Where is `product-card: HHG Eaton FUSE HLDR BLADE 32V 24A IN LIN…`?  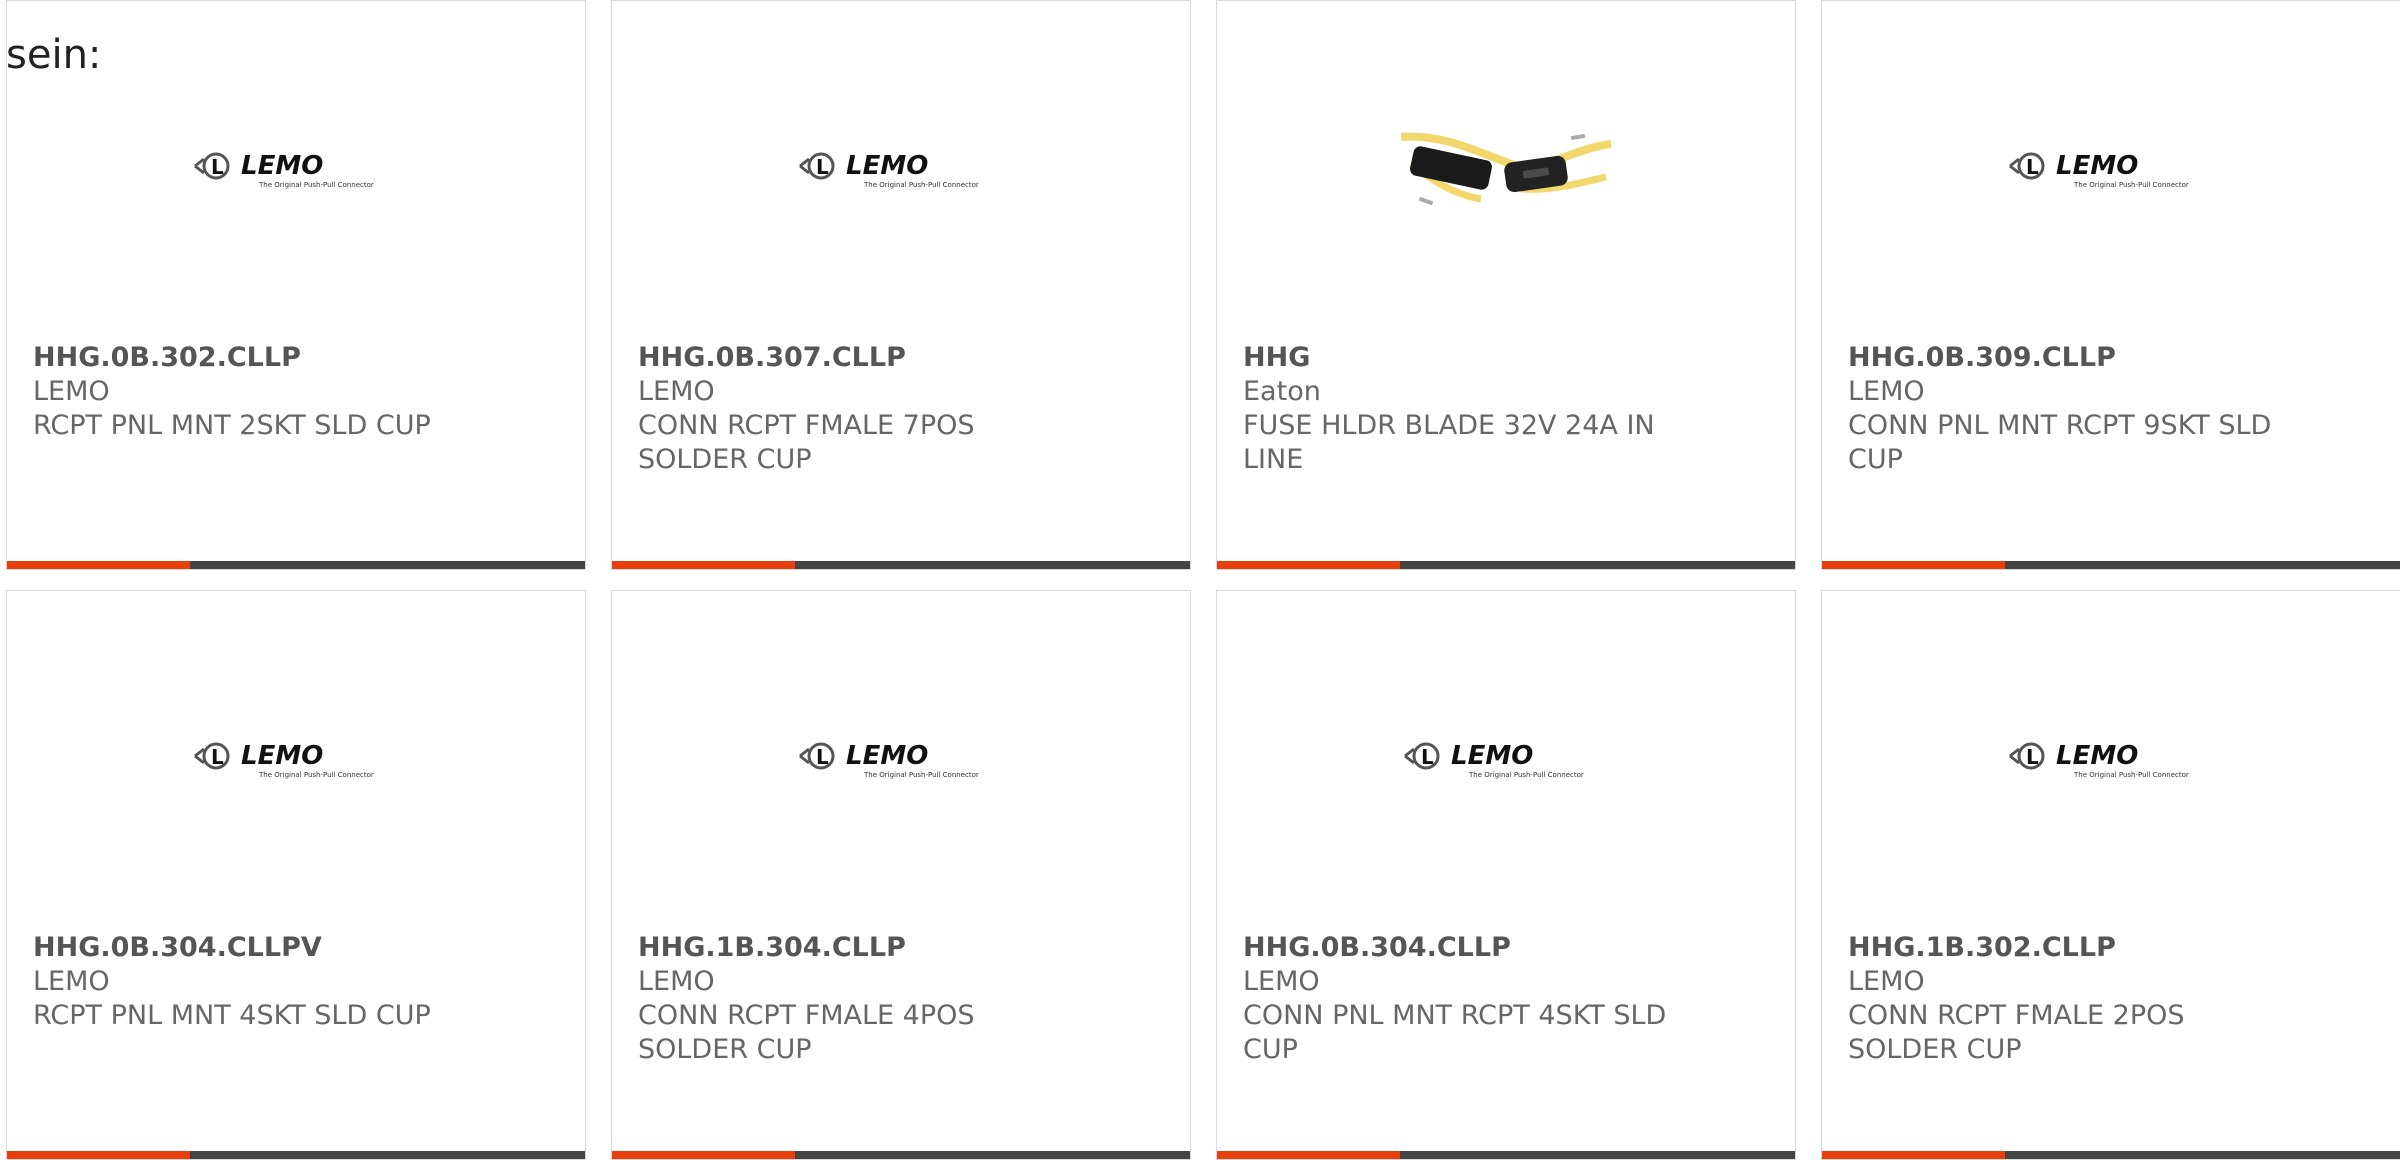
product-card: HHG Eaton FUSE HLDR BLADE 32V 24A IN LIN… is located at coordinates (1506, 285).